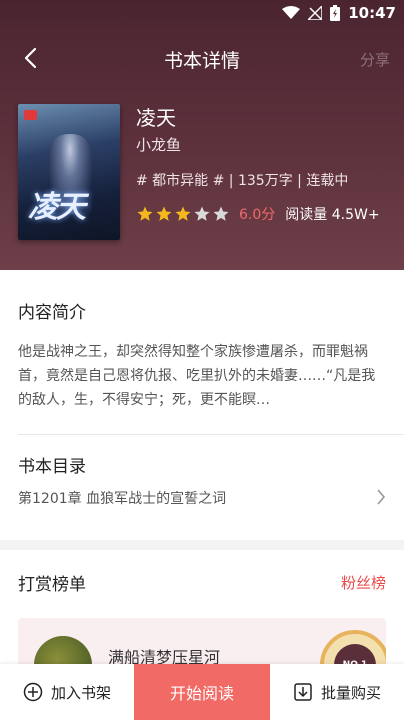 Image resolution: width=404 pixels, height=720 pixels. Describe the element at coordinates (52, 585) in the screenshot. I see `reward-title: 打赏榜单` at that location.